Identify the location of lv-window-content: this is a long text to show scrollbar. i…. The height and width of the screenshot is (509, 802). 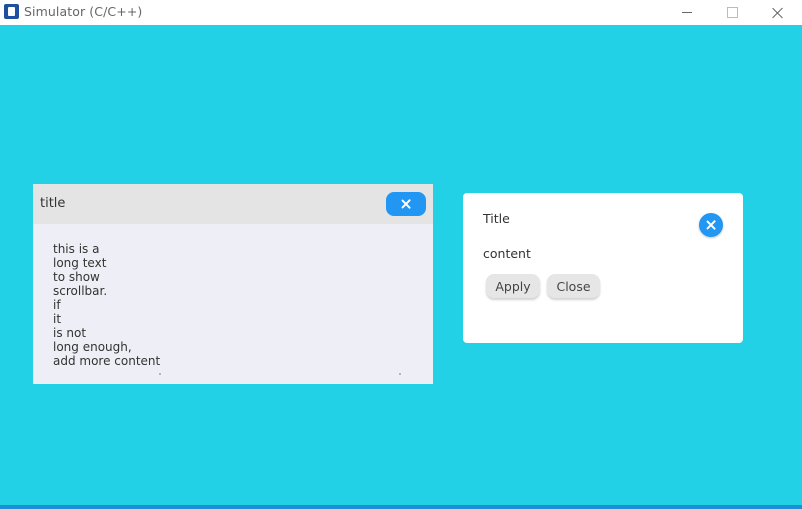
(233, 305).